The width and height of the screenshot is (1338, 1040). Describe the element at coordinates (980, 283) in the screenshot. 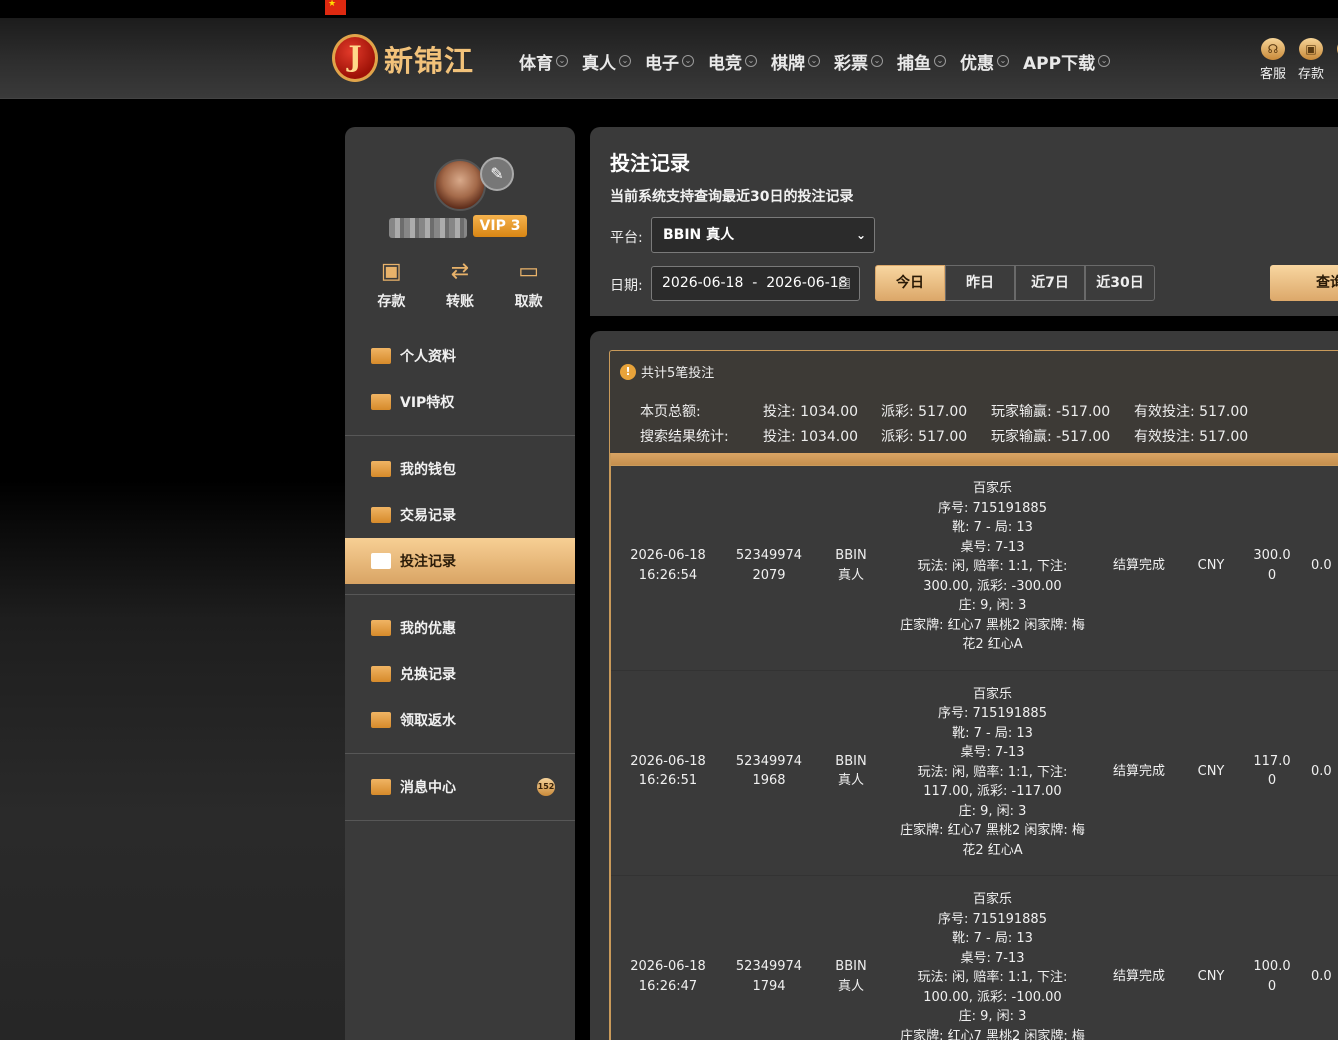

I see `date-quick-button: 昨日` at that location.